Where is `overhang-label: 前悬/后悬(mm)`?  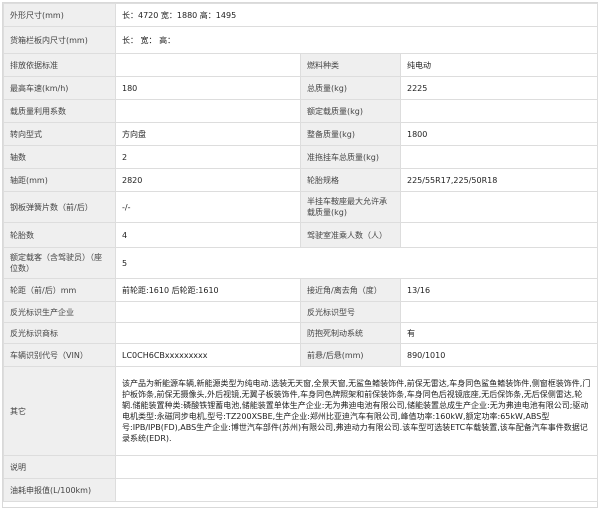 overhang-label: 前悬/后悬(mm) is located at coordinates (350, 355).